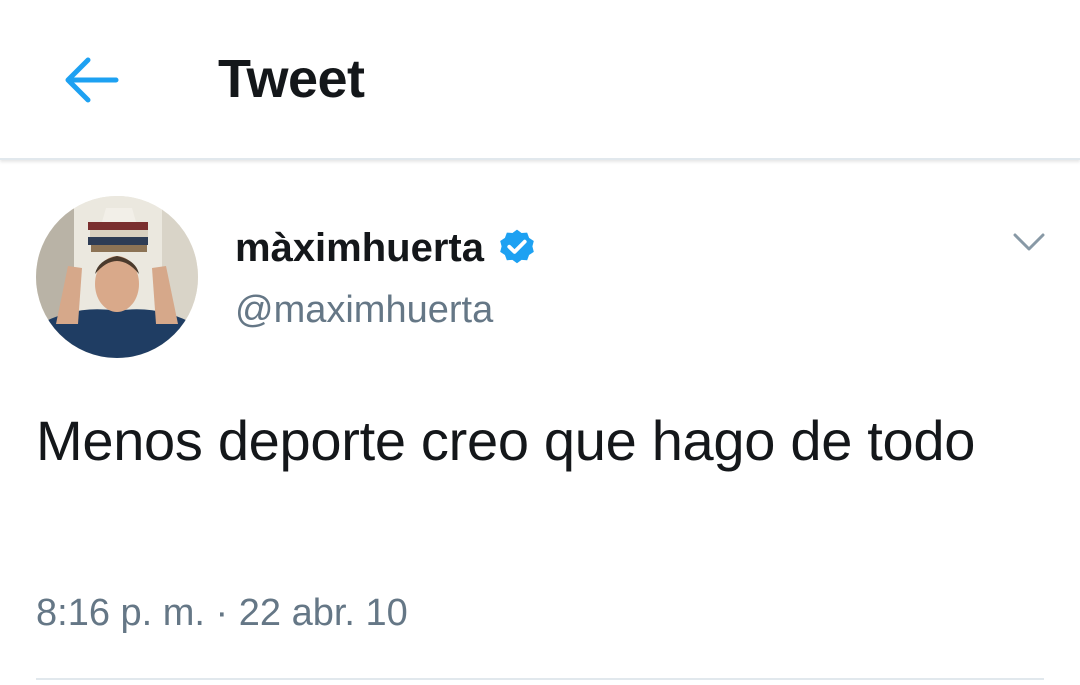 This screenshot has width=1080, height=685. What do you see at coordinates (517, 246) in the screenshot?
I see `verified-badge-icon` at bounding box center [517, 246].